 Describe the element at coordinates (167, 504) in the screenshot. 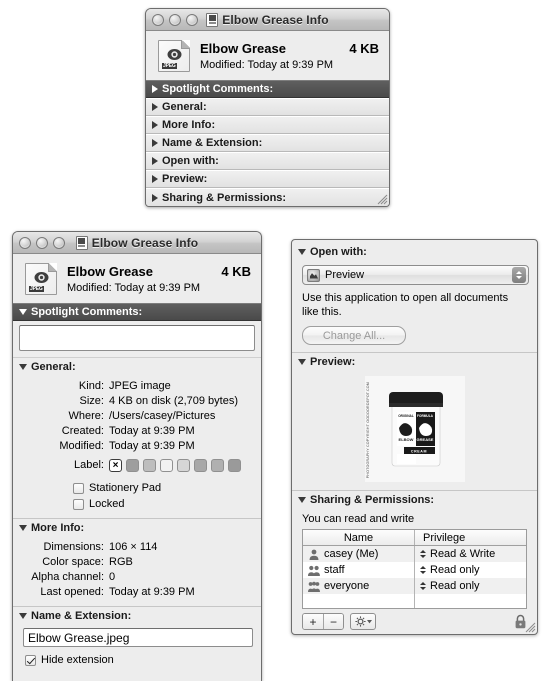

I see `locked-checkbox-row: Locked` at that location.